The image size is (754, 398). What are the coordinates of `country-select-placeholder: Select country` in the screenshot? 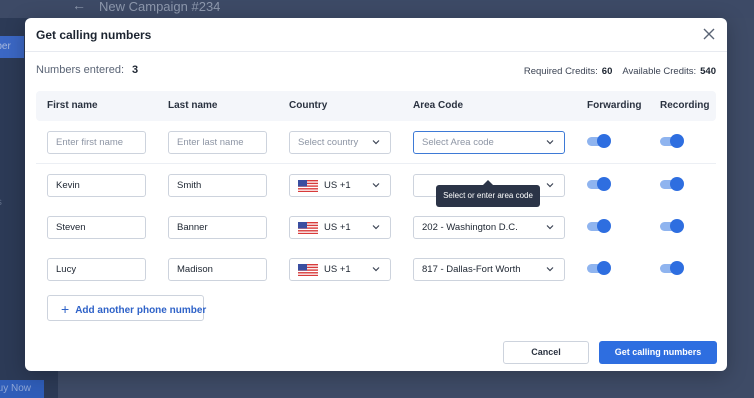 It's located at (328, 142).